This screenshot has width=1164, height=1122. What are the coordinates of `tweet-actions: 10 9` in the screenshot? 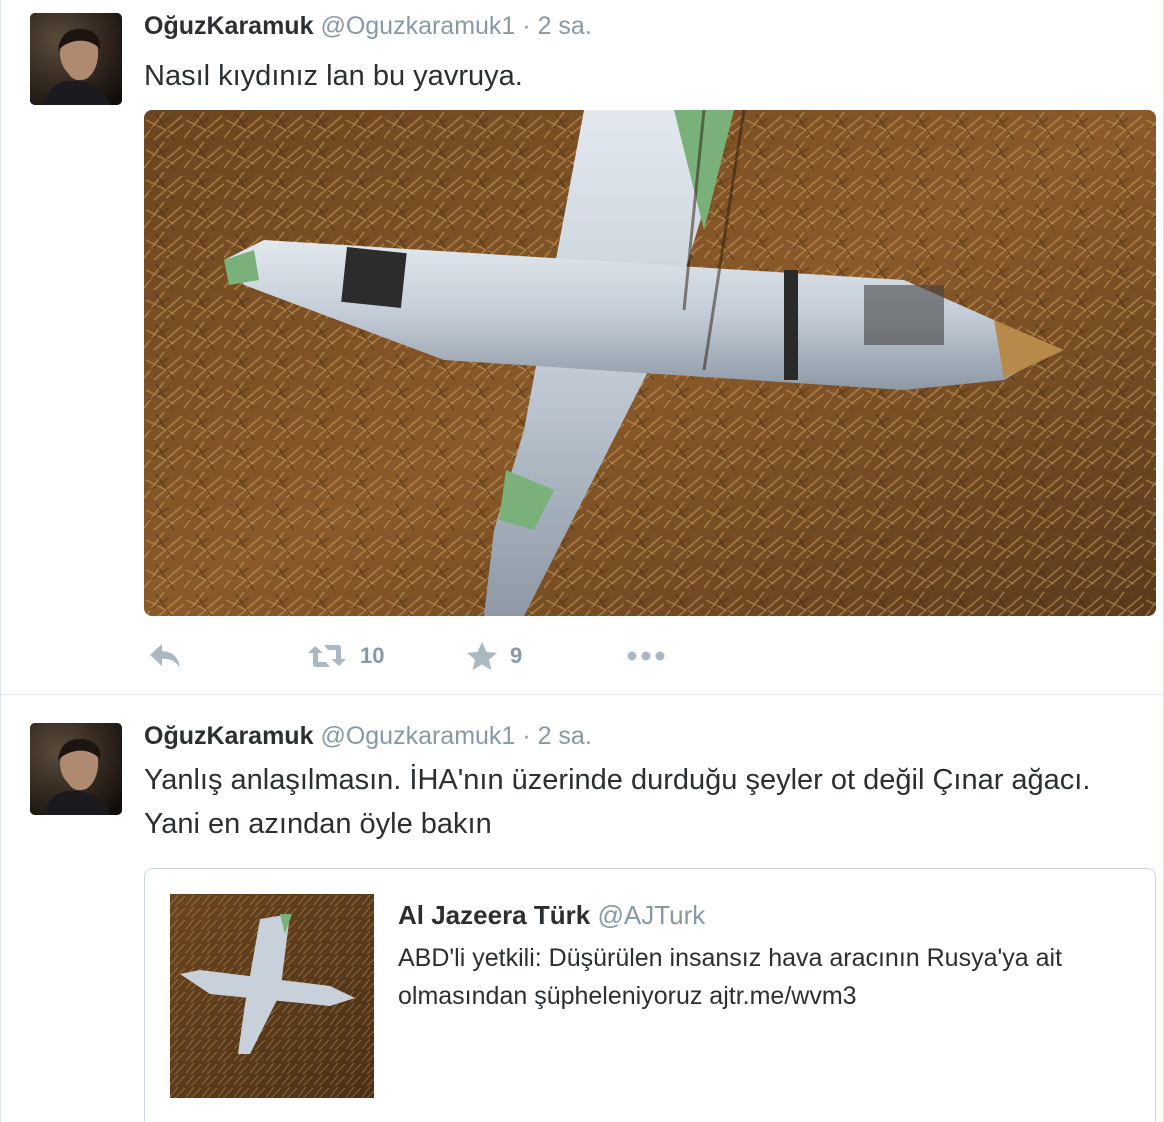 It's located at (444, 656).